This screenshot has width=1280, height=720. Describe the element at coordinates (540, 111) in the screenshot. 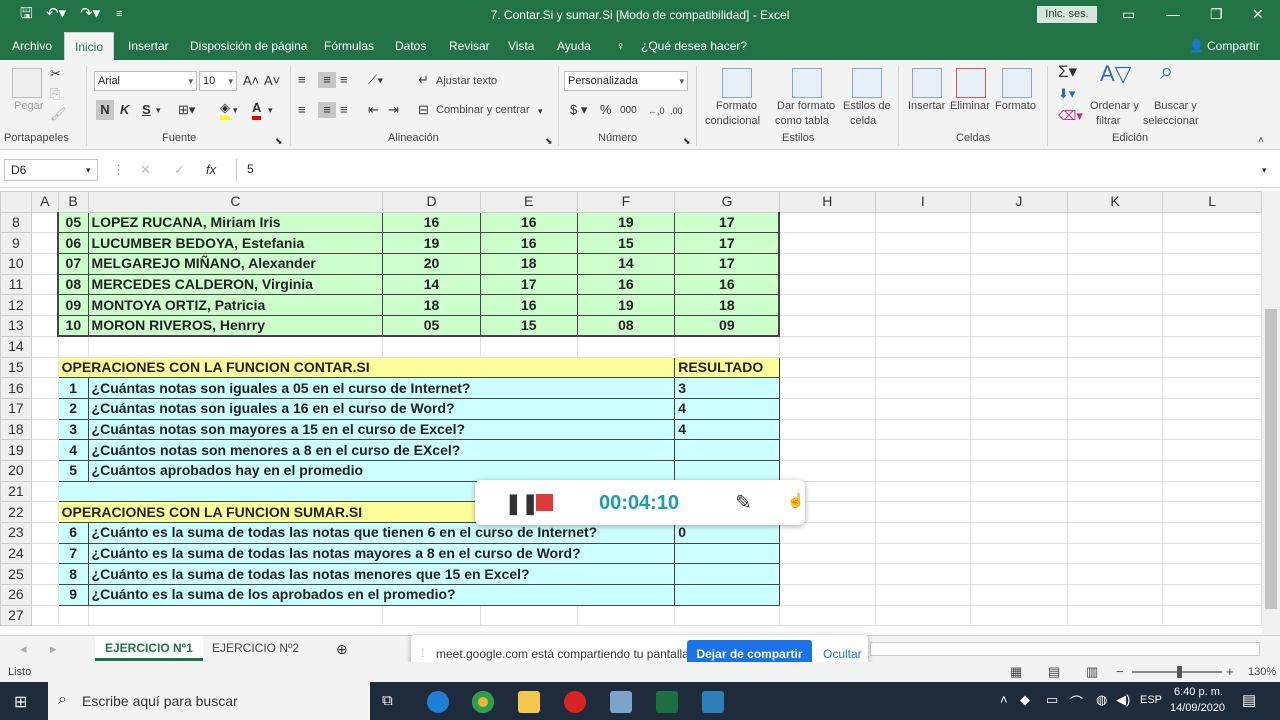

I see `merge-dropdown-icon: ▾` at that location.